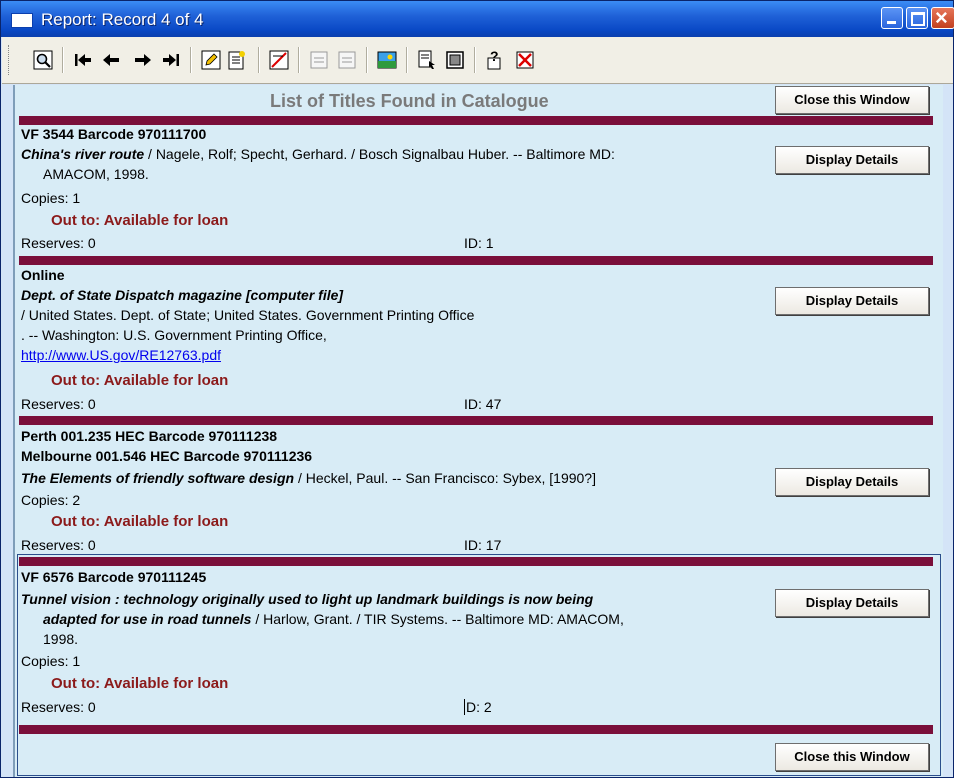 This screenshot has height=778, width=954. Describe the element at coordinates (483, 404) in the screenshot. I see `record-id: ID: 47` at that location.